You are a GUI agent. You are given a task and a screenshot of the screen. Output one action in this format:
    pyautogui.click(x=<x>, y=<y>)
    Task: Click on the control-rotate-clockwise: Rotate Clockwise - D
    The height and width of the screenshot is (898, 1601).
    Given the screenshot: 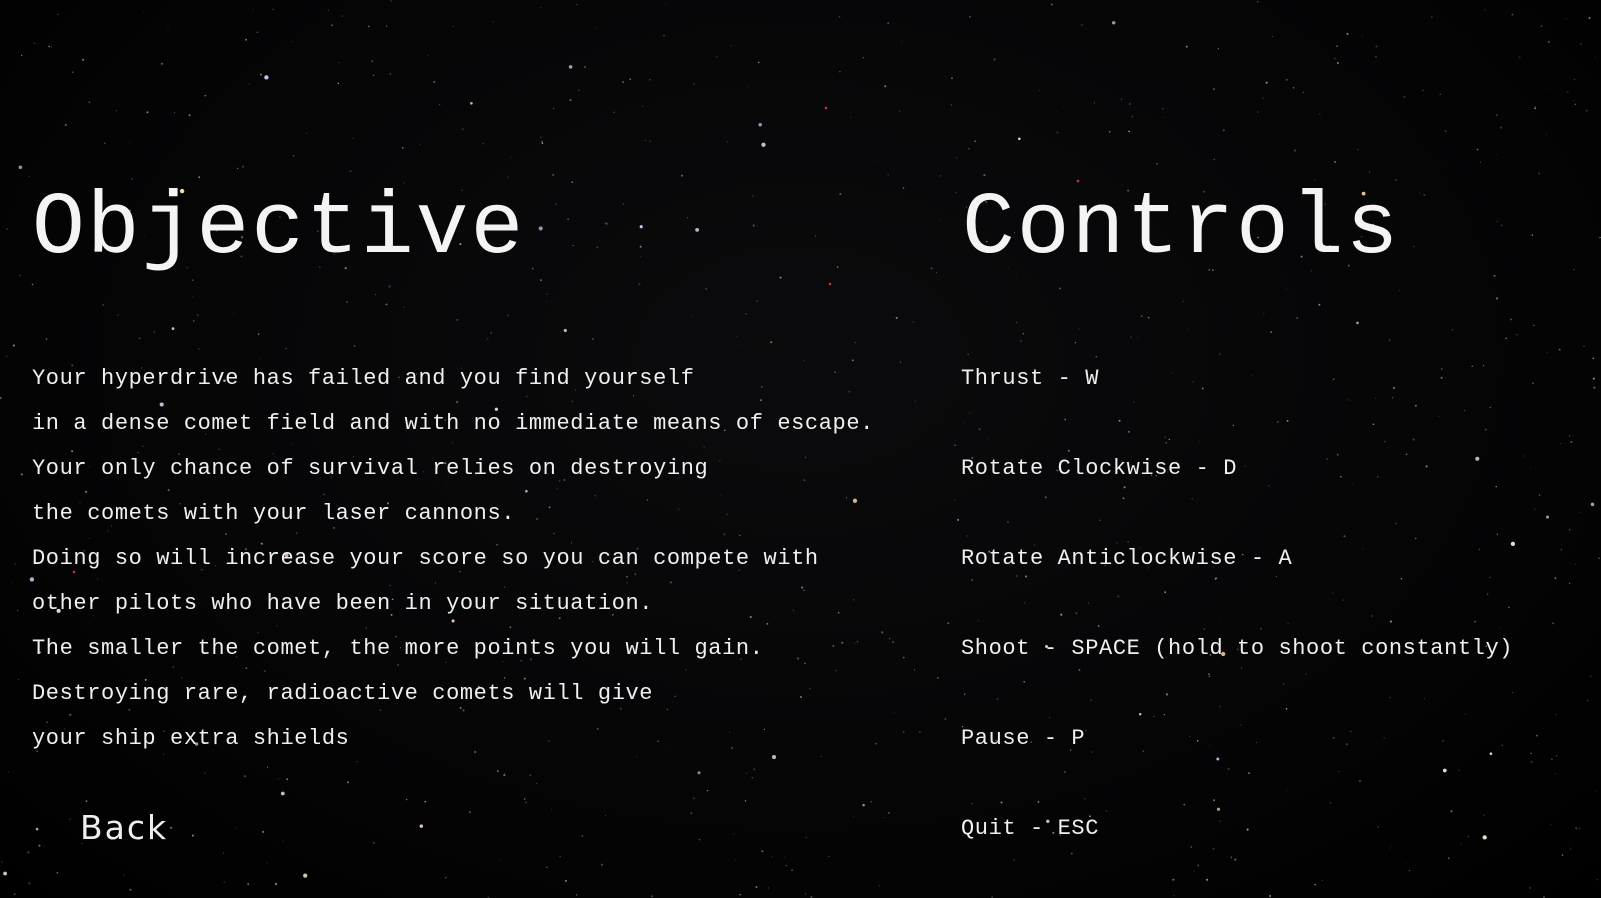 What is the action you would take?
    pyautogui.click(x=1099, y=468)
    